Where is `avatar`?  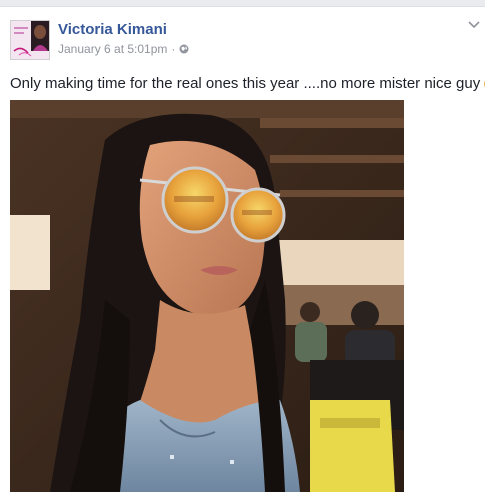 avatar is located at coordinates (30, 40).